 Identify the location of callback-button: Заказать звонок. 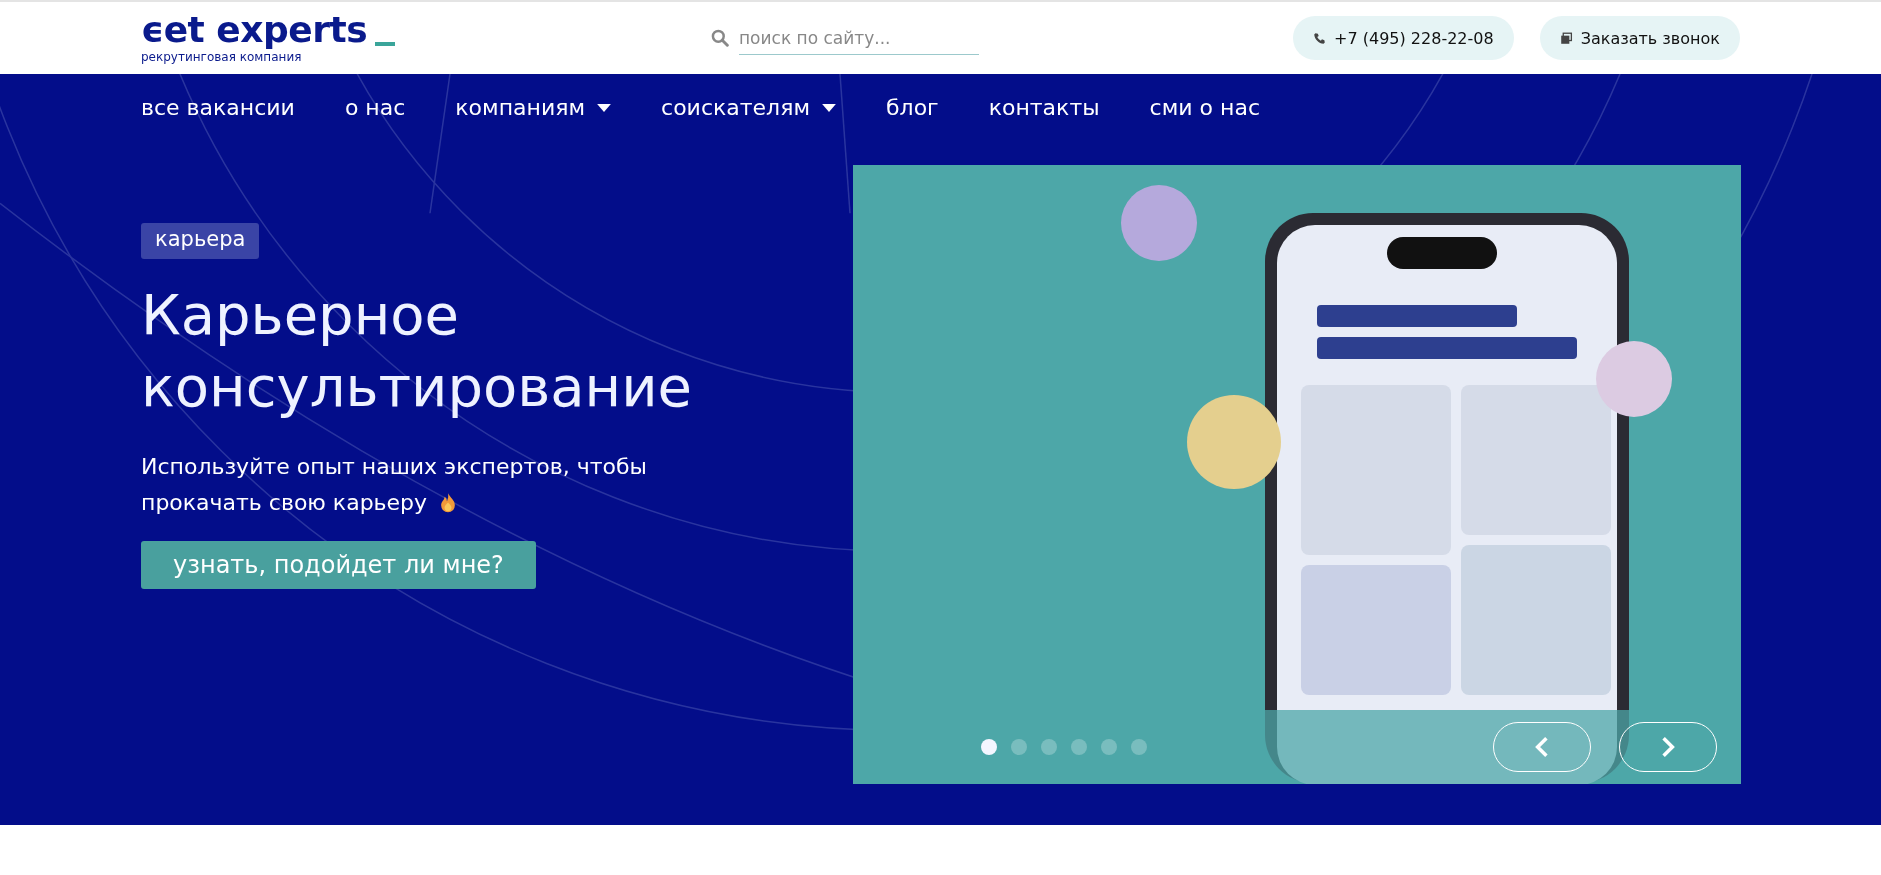
(1639, 38).